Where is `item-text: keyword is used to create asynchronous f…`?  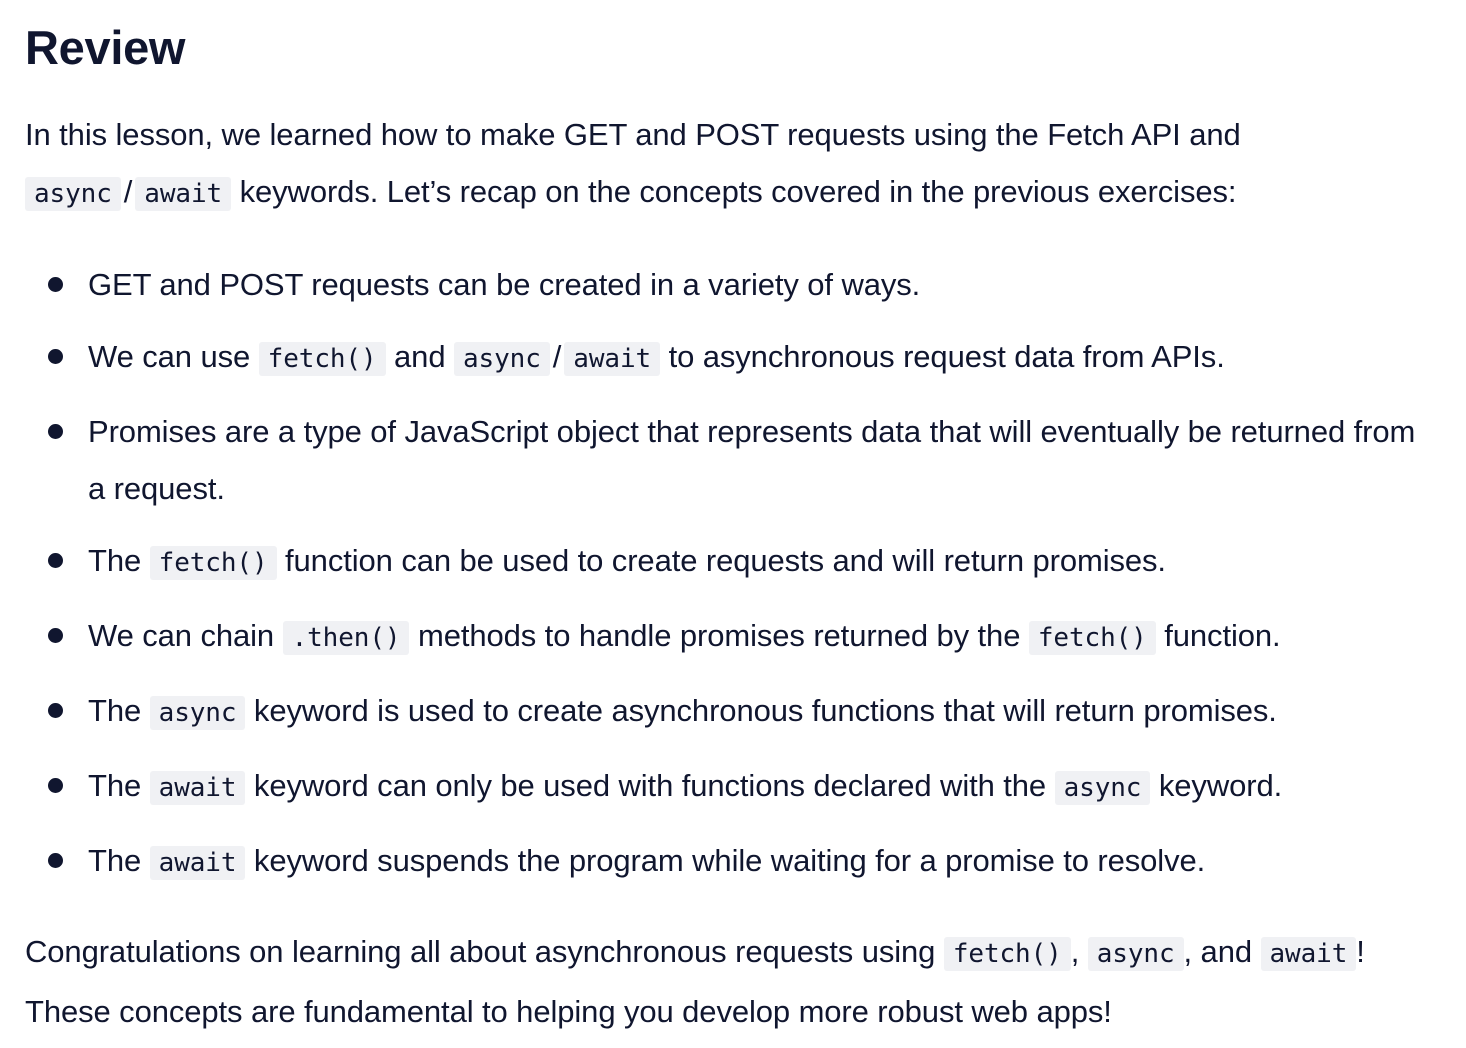 item-text: keyword is used to create asynchronous f… is located at coordinates (761, 710).